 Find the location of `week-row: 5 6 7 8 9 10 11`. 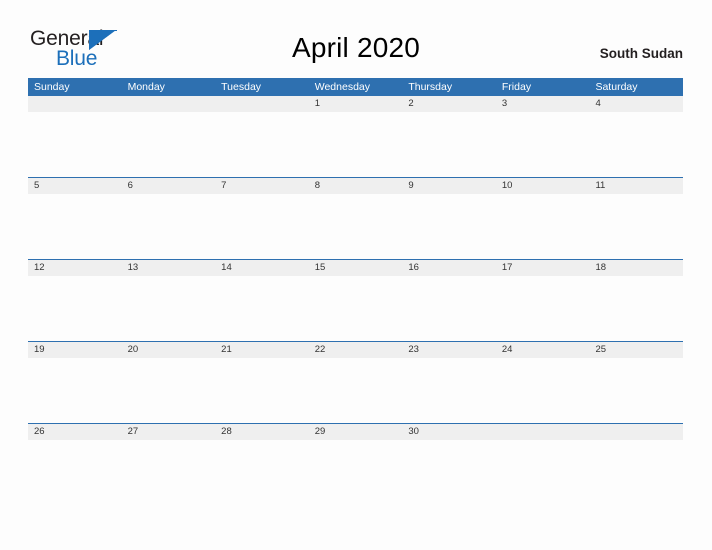

week-row: 5 6 7 8 9 10 11 is located at coordinates (355, 218).